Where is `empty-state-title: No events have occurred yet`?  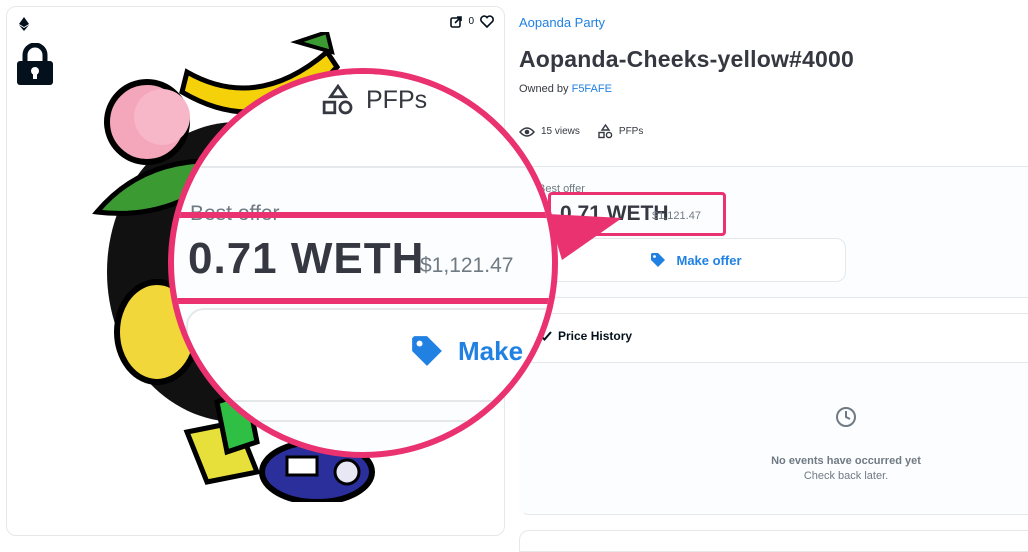 empty-state-title: No events have occurred yet is located at coordinates (846, 461).